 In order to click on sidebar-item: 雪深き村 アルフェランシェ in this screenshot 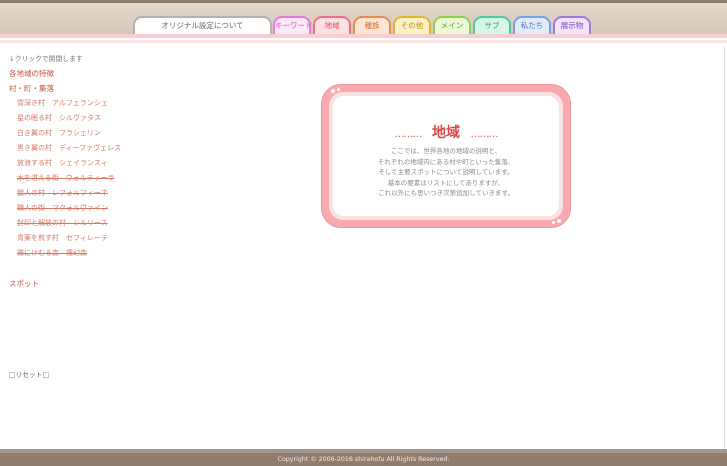, I will do `click(62, 103)`.